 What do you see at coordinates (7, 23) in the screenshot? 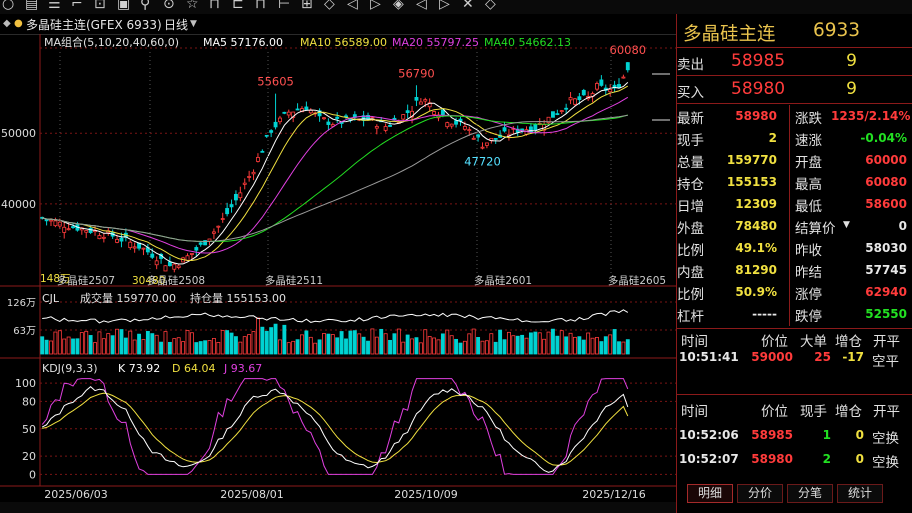
I see `dropdown-icon: ◆` at bounding box center [7, 23].